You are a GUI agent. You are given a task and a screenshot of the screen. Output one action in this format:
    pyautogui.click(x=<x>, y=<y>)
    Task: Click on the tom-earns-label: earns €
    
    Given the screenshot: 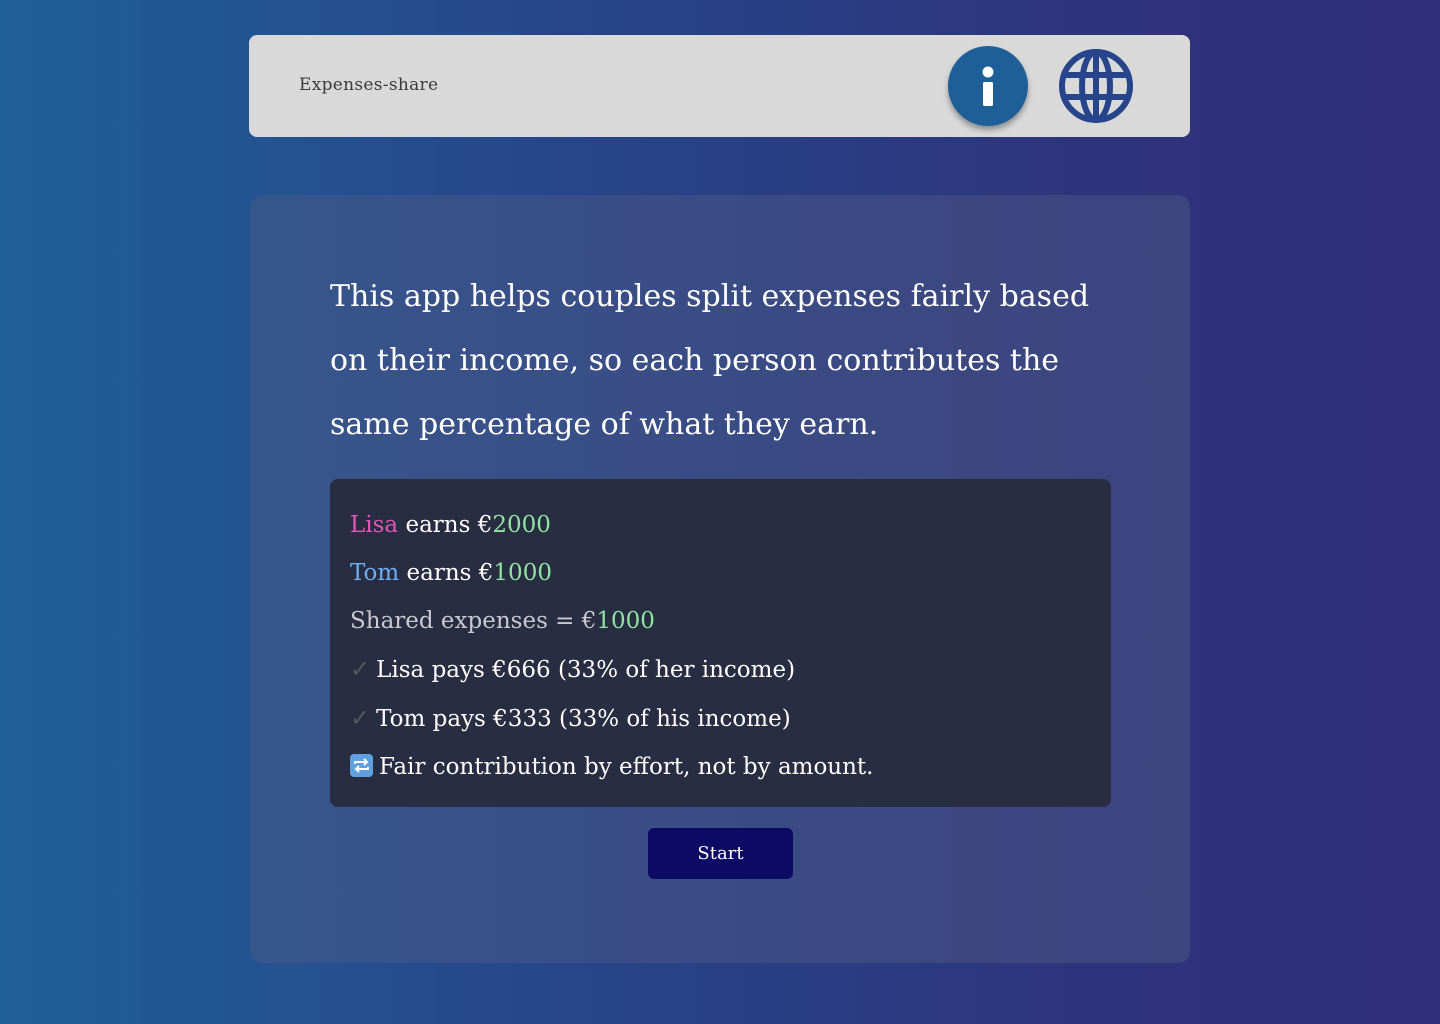 What is the action you would take?
    pyautogui.click(x=446, y=573)
    